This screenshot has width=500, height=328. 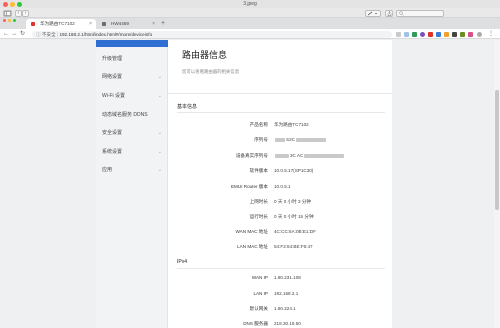 I want to click on page-scrollbar, so click(x=497, y=184).